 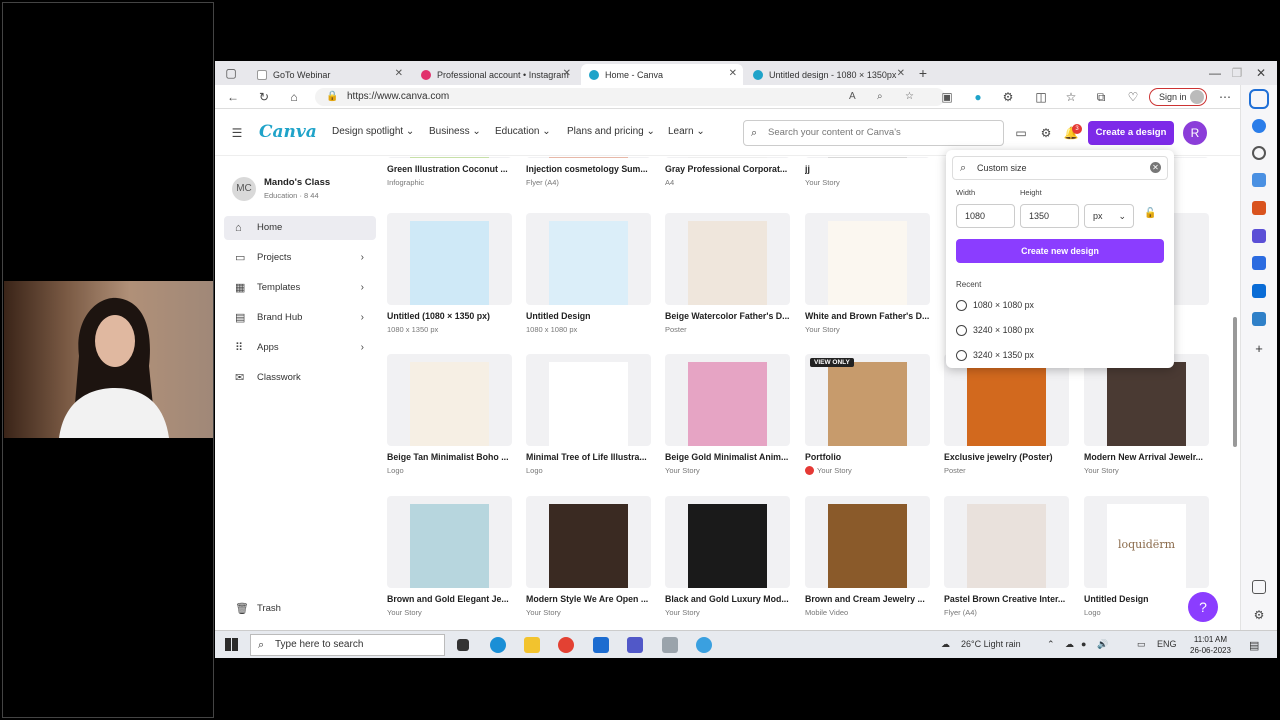 I want to click on lock-aspect-icon: 🔓, so click(x=1150, y=213).